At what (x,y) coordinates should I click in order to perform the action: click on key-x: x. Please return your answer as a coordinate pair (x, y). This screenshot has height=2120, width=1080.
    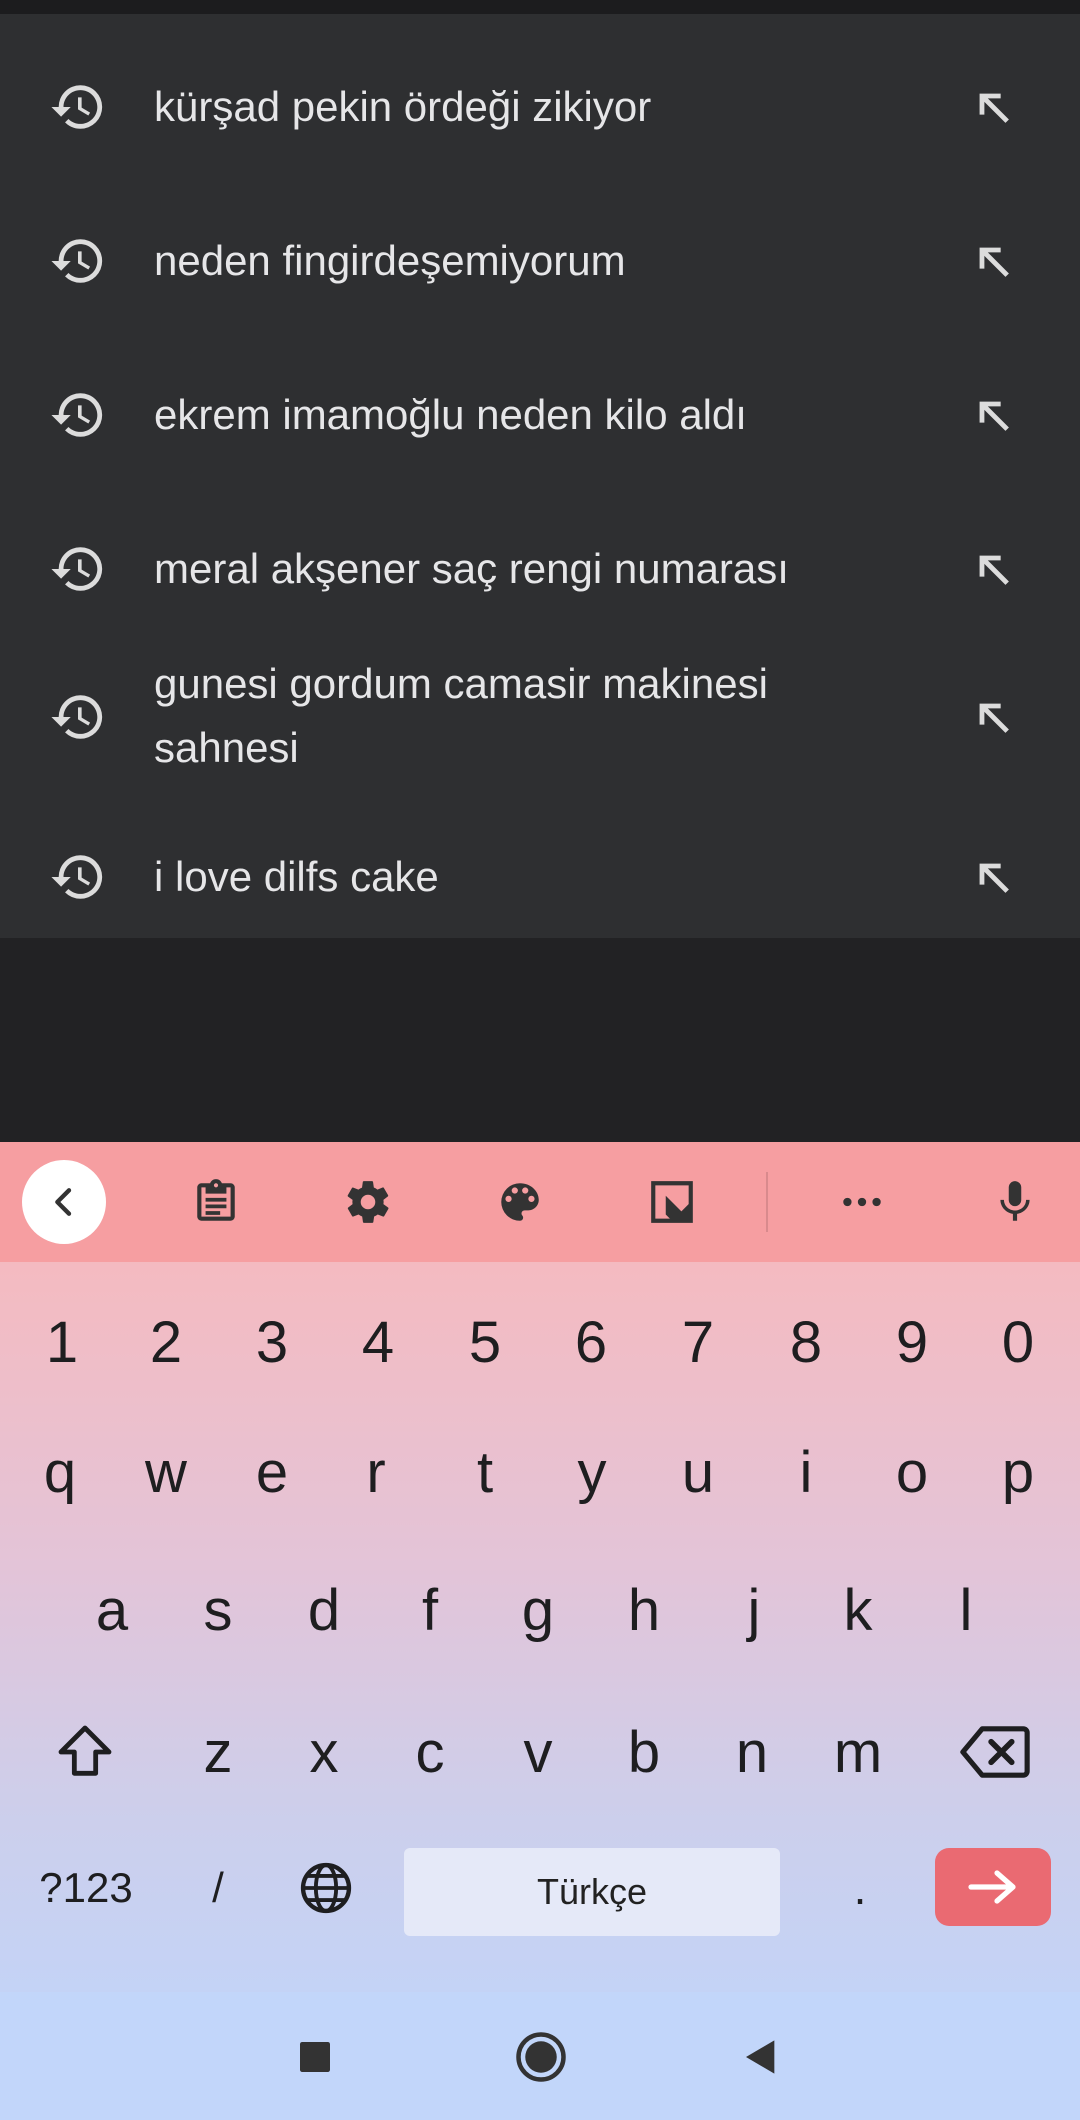
    Looking at the image, I should click on (324, 1752).